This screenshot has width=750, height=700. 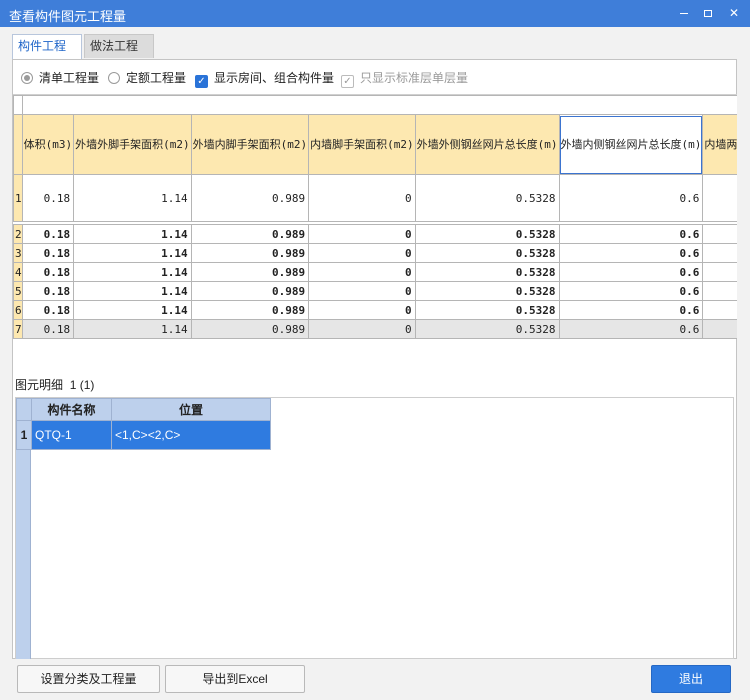 I want to click on column-header: 体积(m3), so click(x=48, y=144).